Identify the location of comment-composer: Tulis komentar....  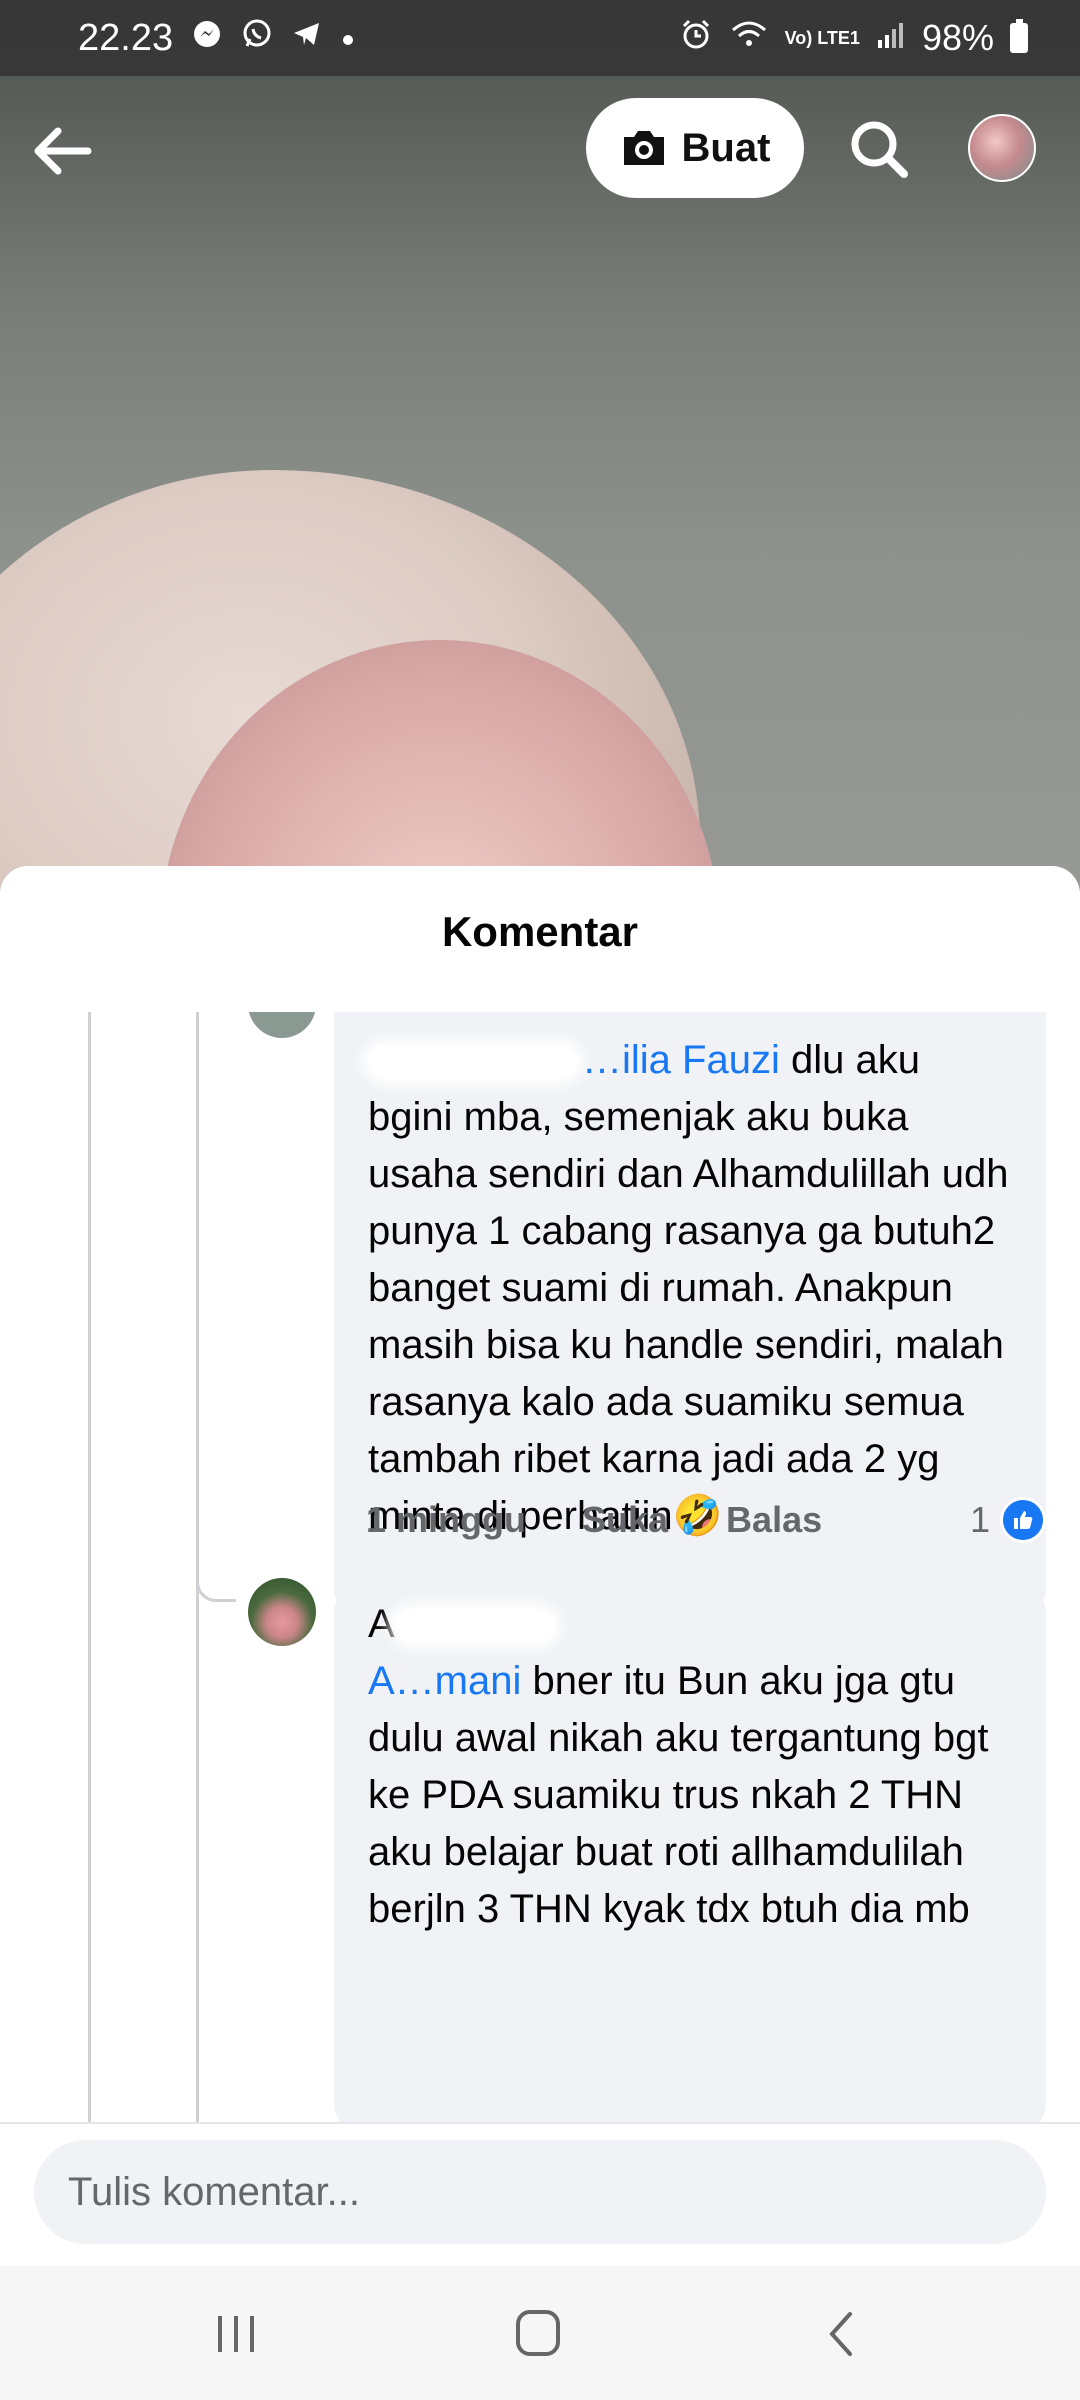
(540, 2192).